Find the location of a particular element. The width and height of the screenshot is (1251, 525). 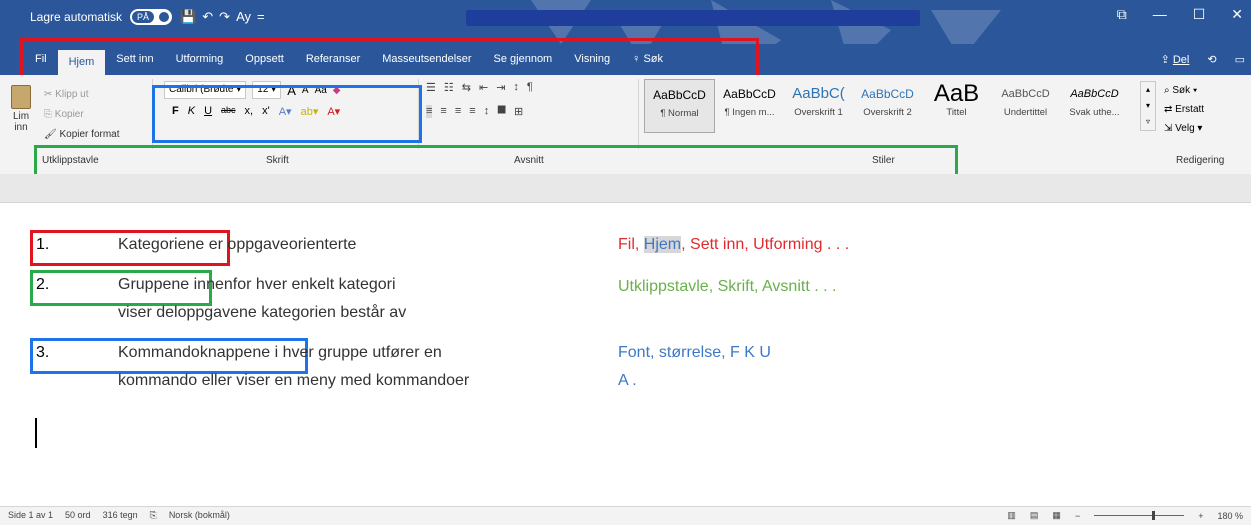

maximize-icon: ☐ is located at coordinates (1199, 14).